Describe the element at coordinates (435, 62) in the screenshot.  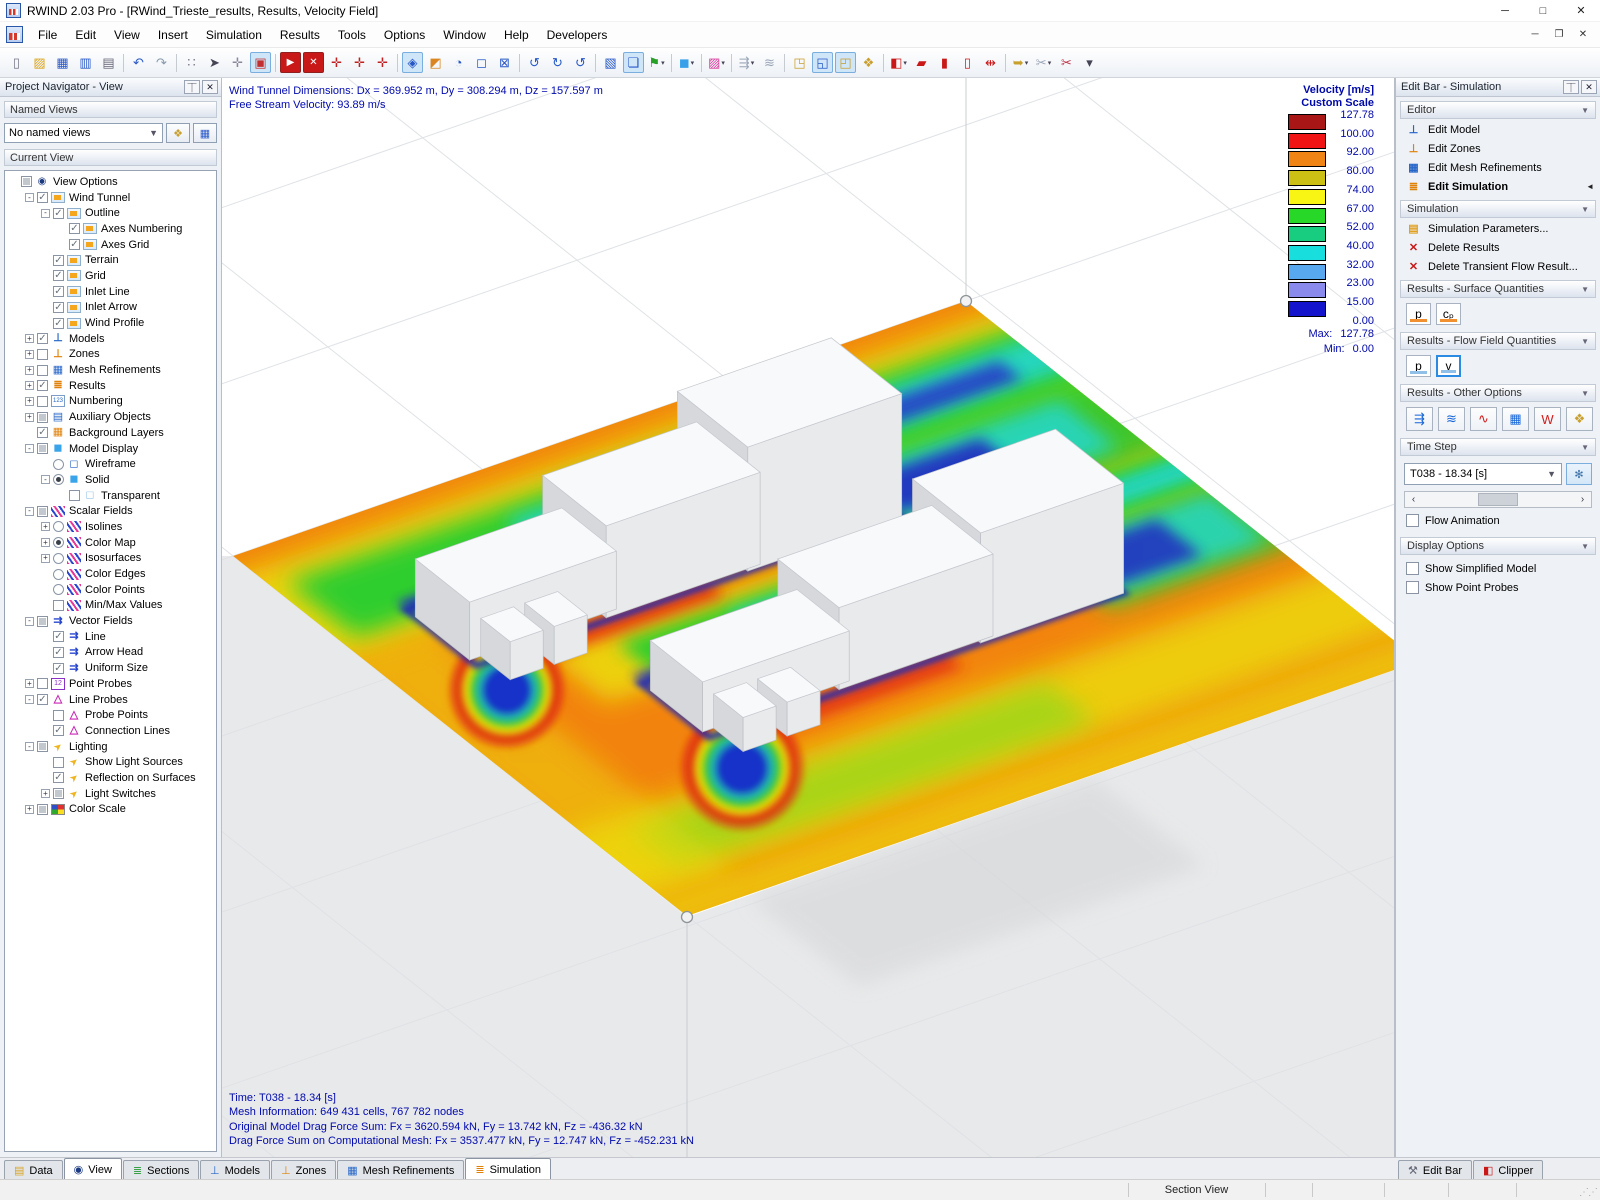
I see `toolbar-restore-view-icon: ◩` at that location.